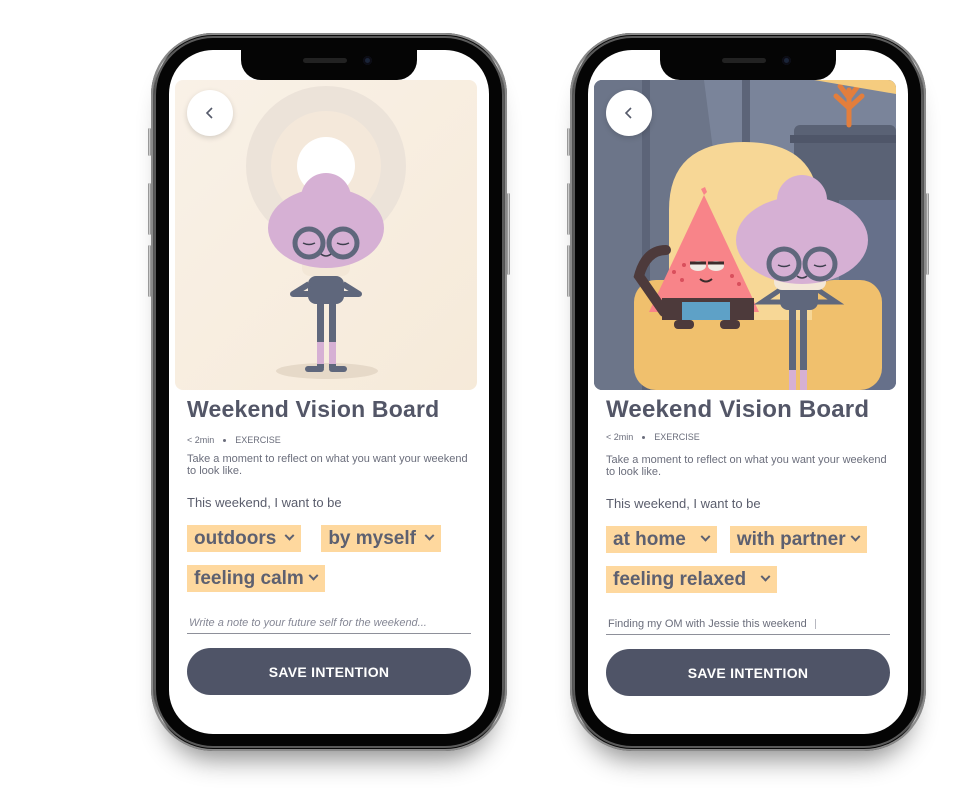  Describe the element at coordinates (372, 538) in the screenshot. I see `chip-label: by myself` at that location.